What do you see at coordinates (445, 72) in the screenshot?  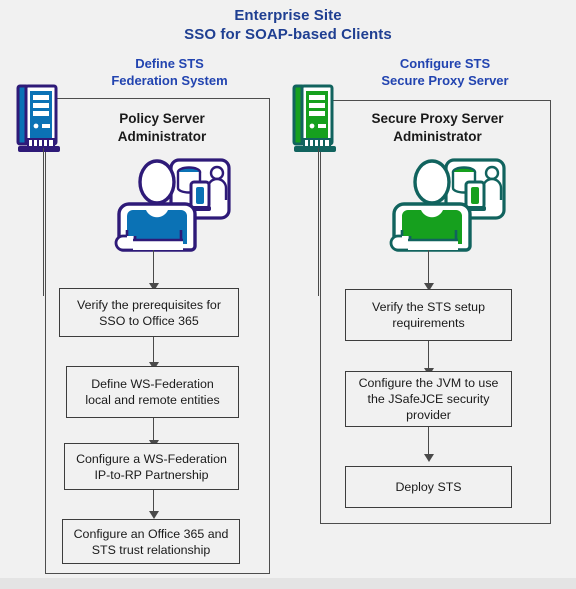 I see `column-heading-right: Configure STS Secure Proxy Server` at bounding box center [445, 72].